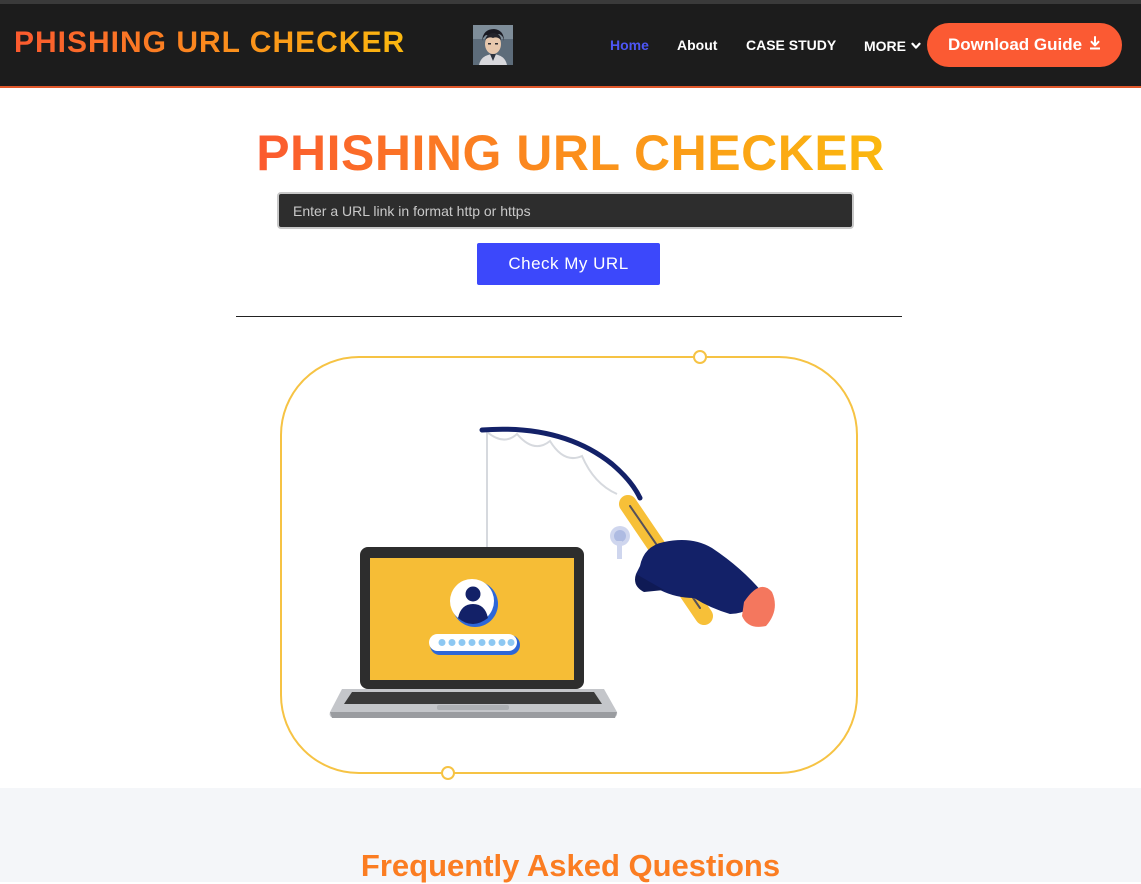  I want to click on page-title: PHISHING URL CHECKER, so click(570, 153).